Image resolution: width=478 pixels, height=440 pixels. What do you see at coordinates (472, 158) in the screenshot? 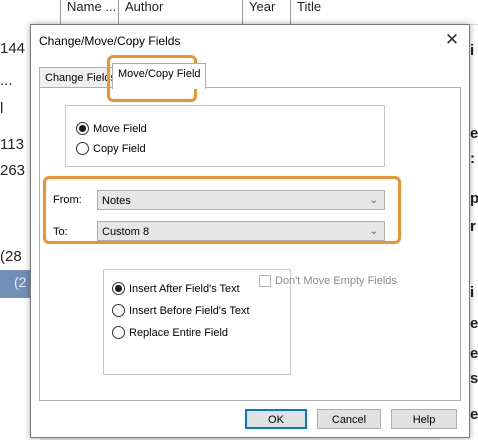
I see `bg-right-text: :` at bounding box center [472, 158].